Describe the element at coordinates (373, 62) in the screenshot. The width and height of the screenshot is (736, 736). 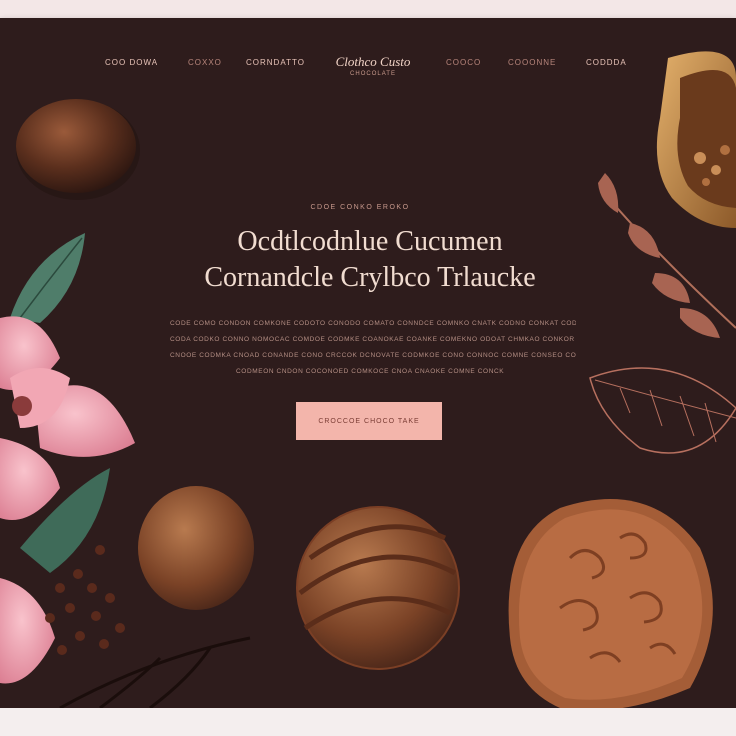
I see `brand-logo: Clothco Custo` at that location.